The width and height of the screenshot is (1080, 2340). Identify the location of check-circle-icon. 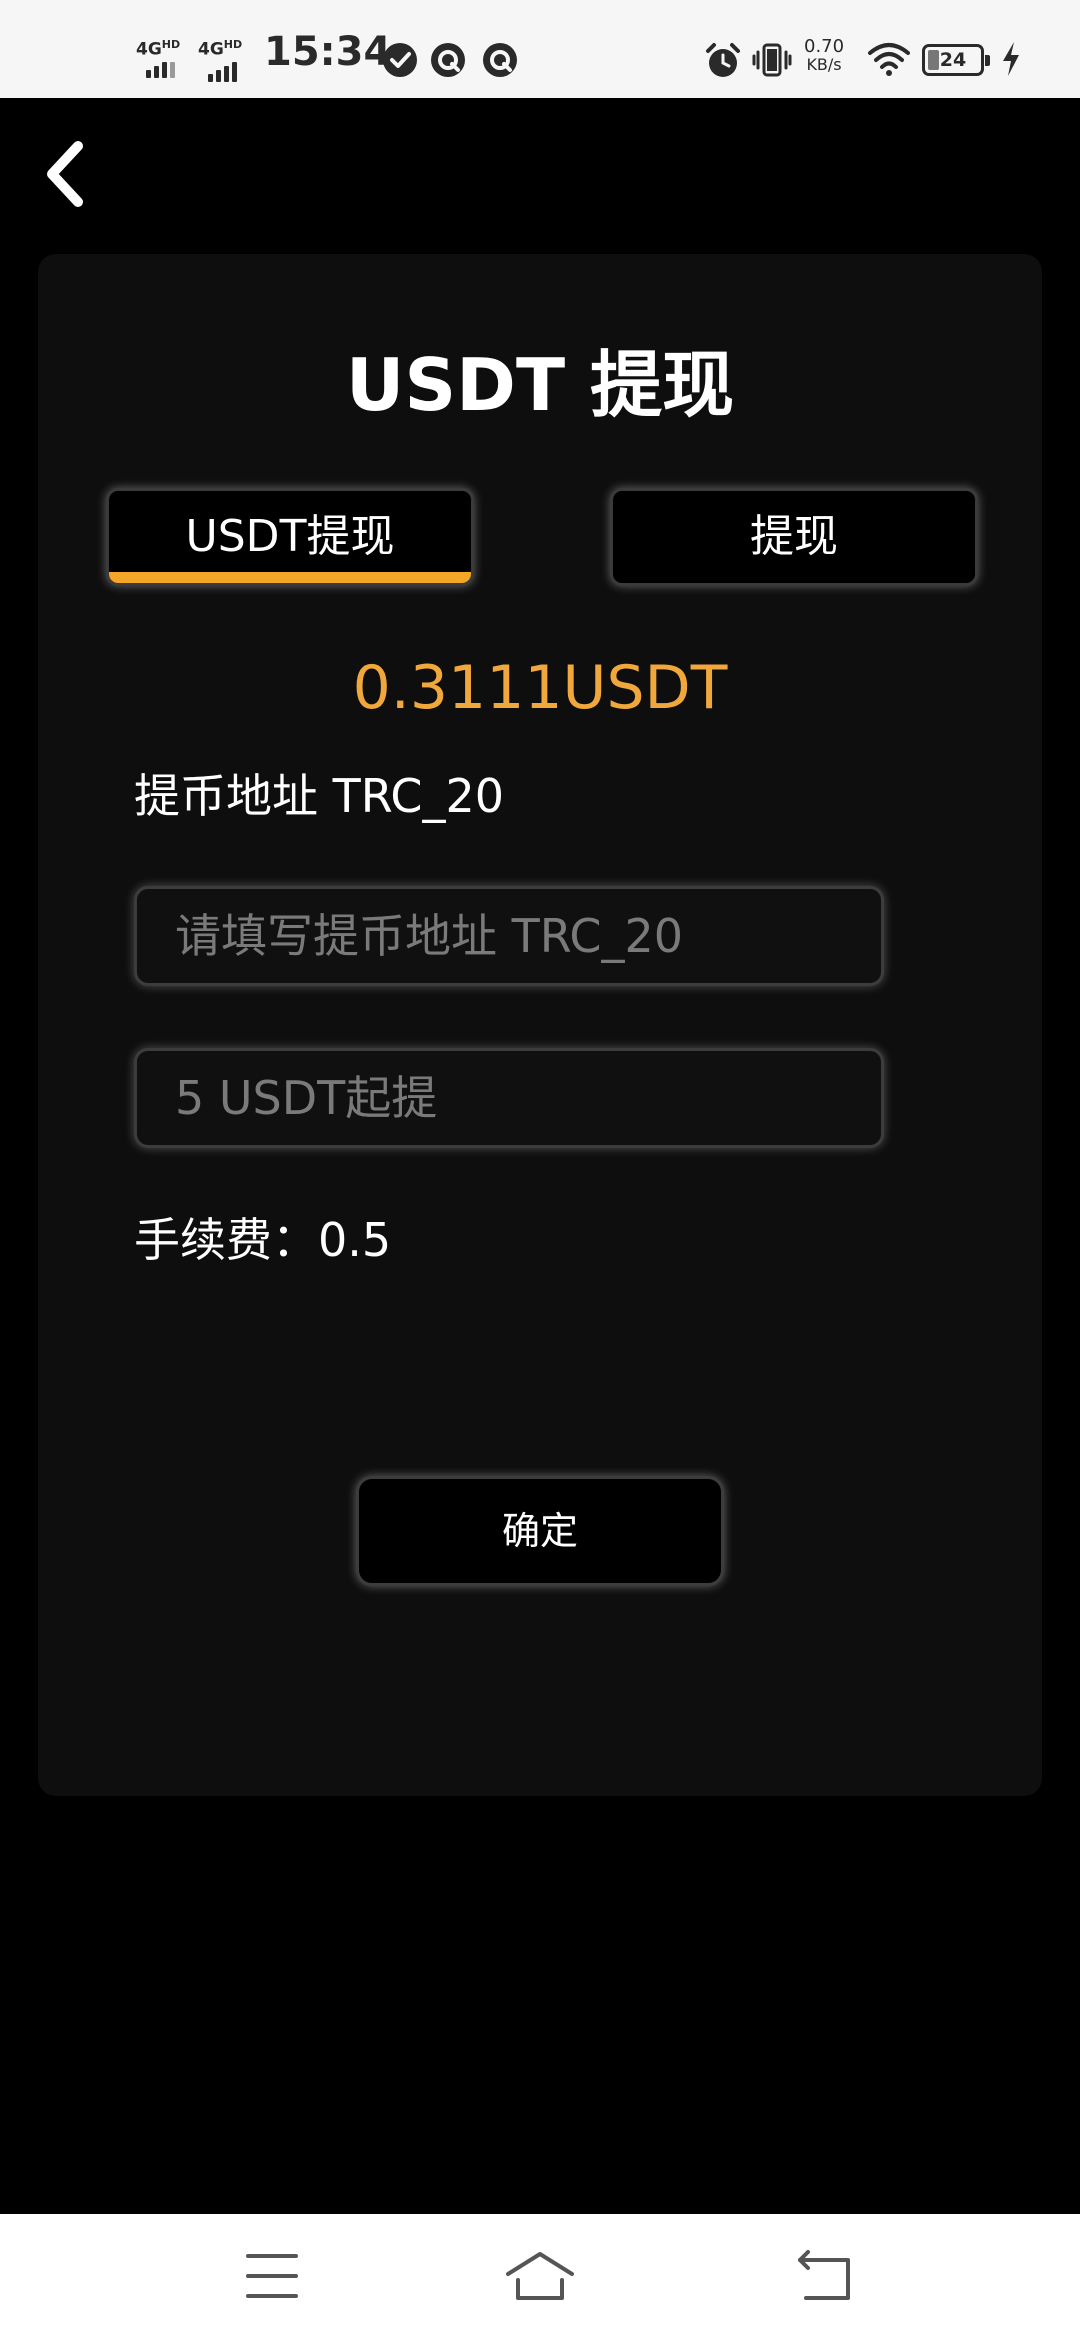
(400, 60).